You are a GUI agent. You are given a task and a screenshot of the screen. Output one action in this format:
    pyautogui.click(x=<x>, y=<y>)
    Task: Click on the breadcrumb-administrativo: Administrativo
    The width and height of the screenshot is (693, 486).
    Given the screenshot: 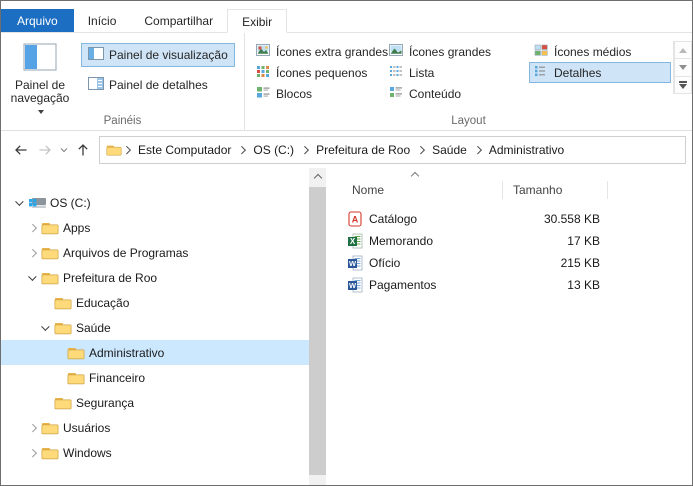 What is the action you would take?
    pyautogui.click(x=526, y=150)
    